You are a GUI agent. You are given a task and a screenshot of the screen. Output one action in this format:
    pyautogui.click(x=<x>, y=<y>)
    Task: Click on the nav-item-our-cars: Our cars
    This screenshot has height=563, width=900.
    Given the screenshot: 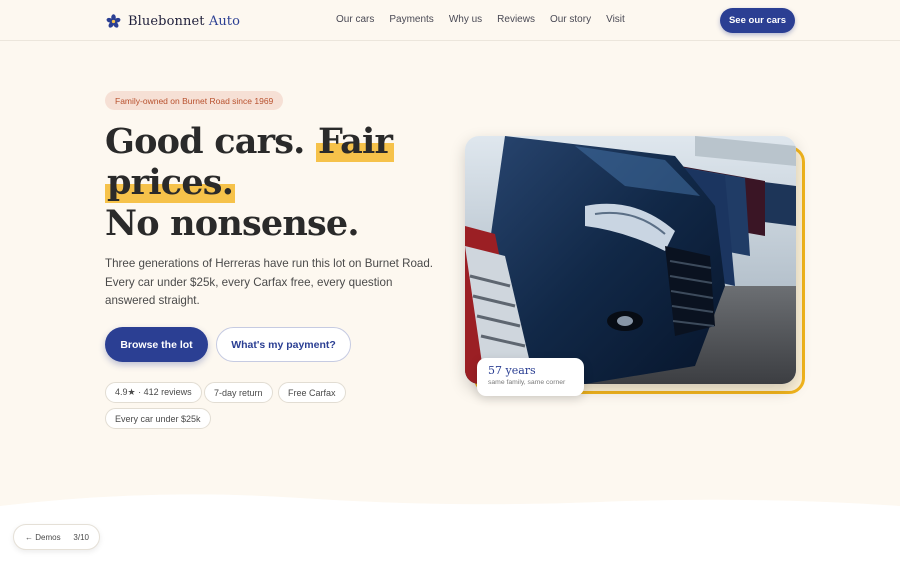 What is the action you would take?
    pyautogui.click(x=355, y=19)
    